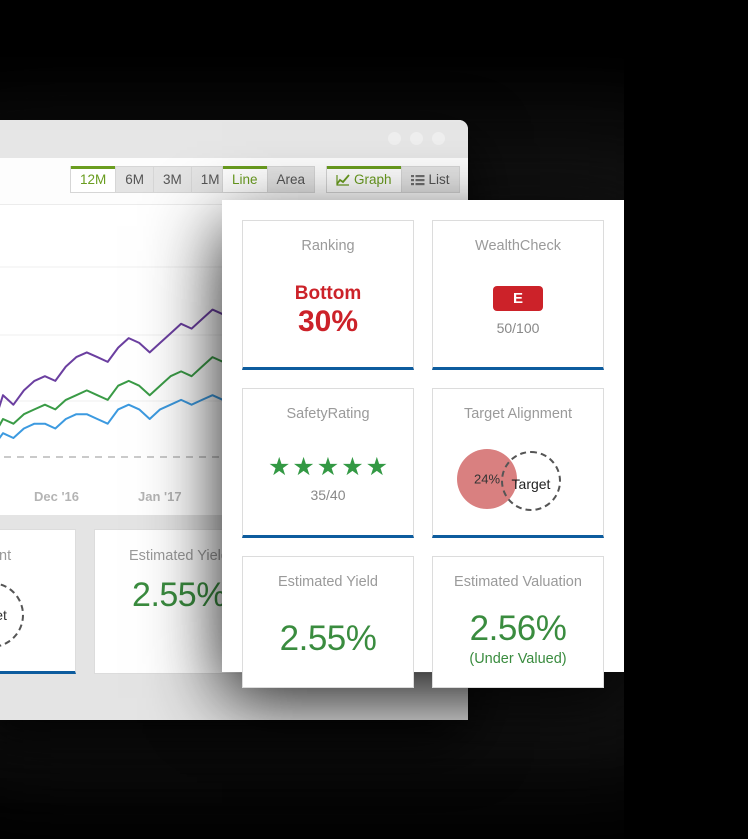 Image resolution: width=748 pixels, height=839 pixels. Describe the element at coordinates (12, 615) in the screenshot. I see `target-ring-icon: arget` at that location.